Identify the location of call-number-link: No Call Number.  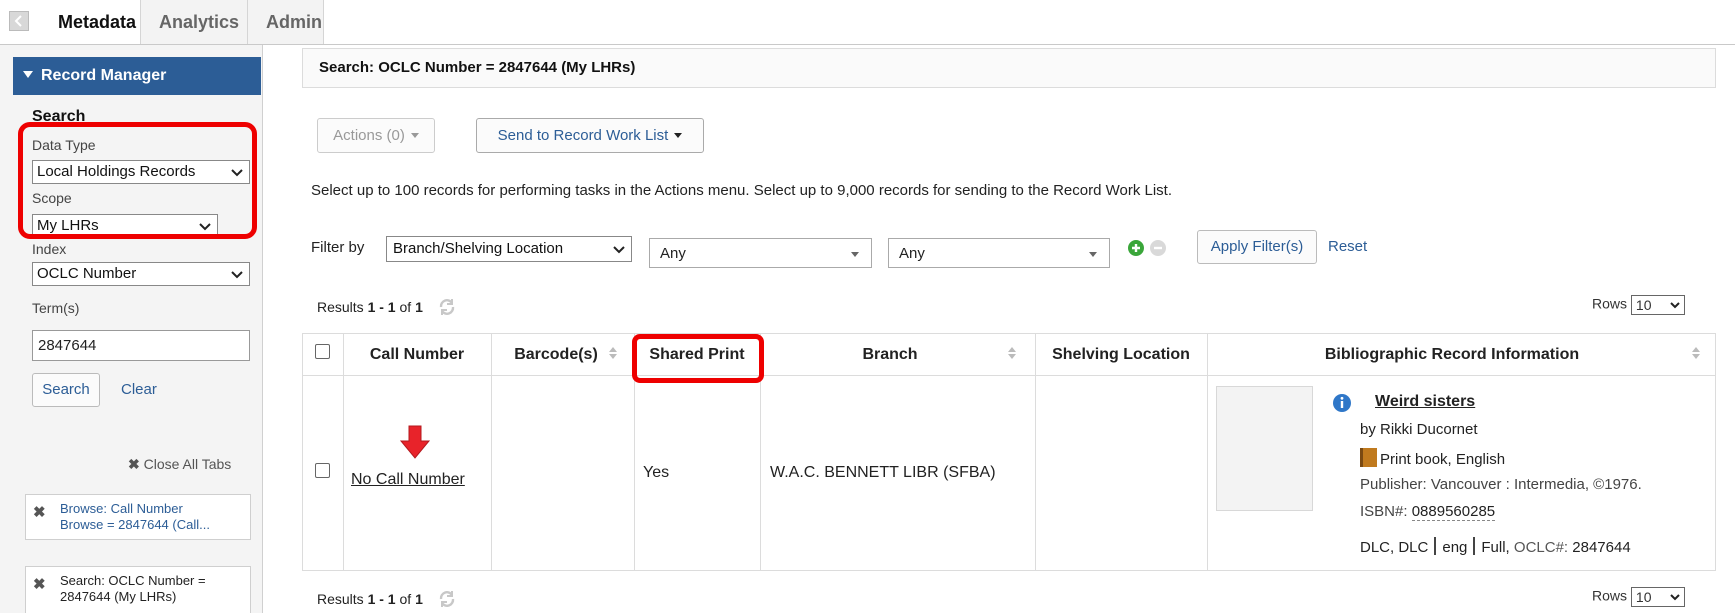
(408, 480).